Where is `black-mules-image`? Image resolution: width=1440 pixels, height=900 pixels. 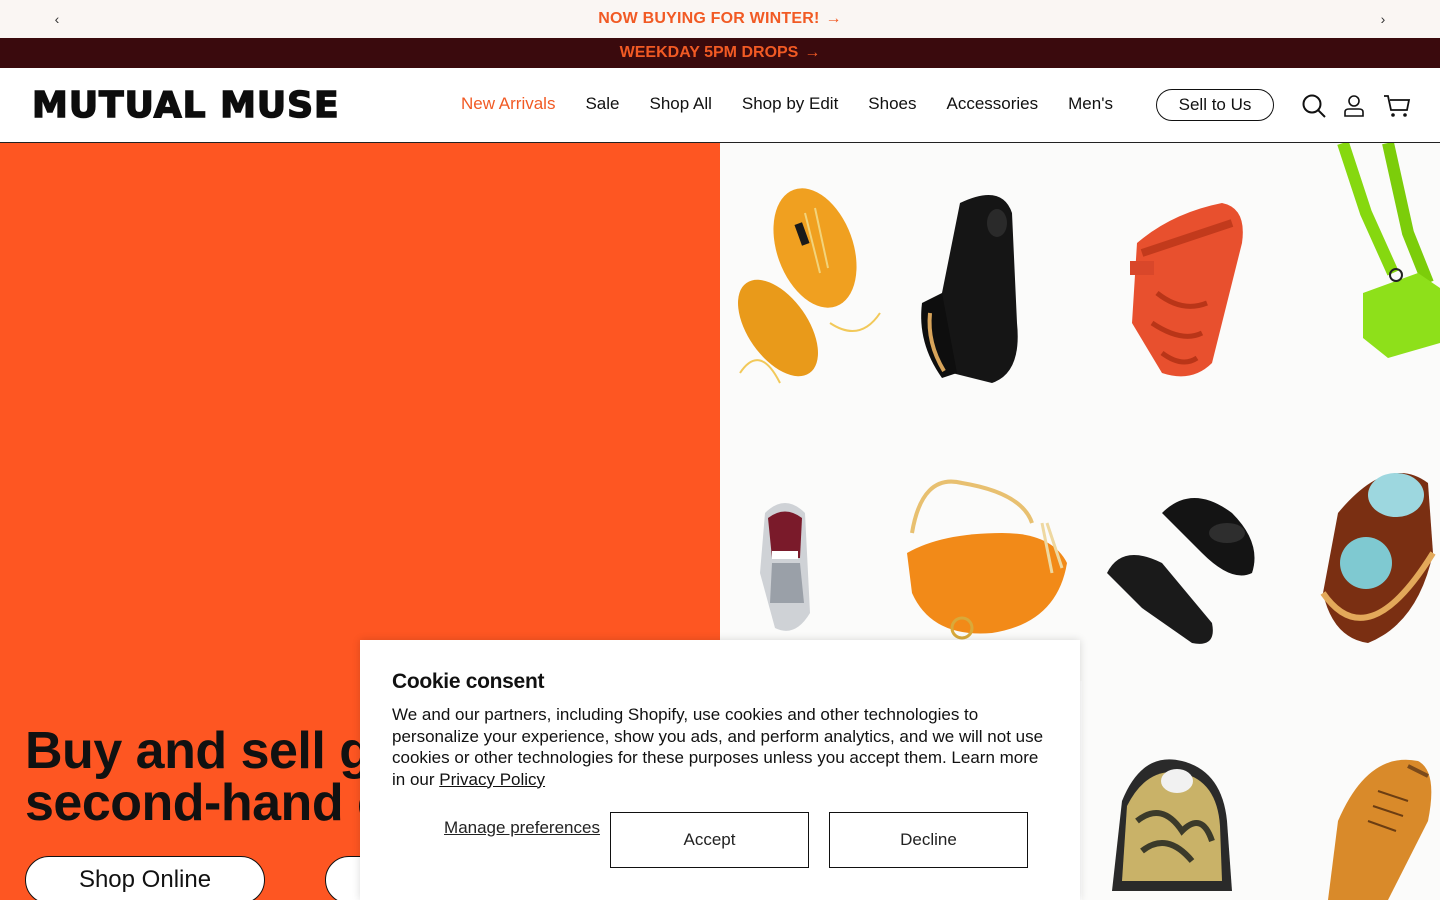
black-mules-image is located at coordinates (1181, 571).